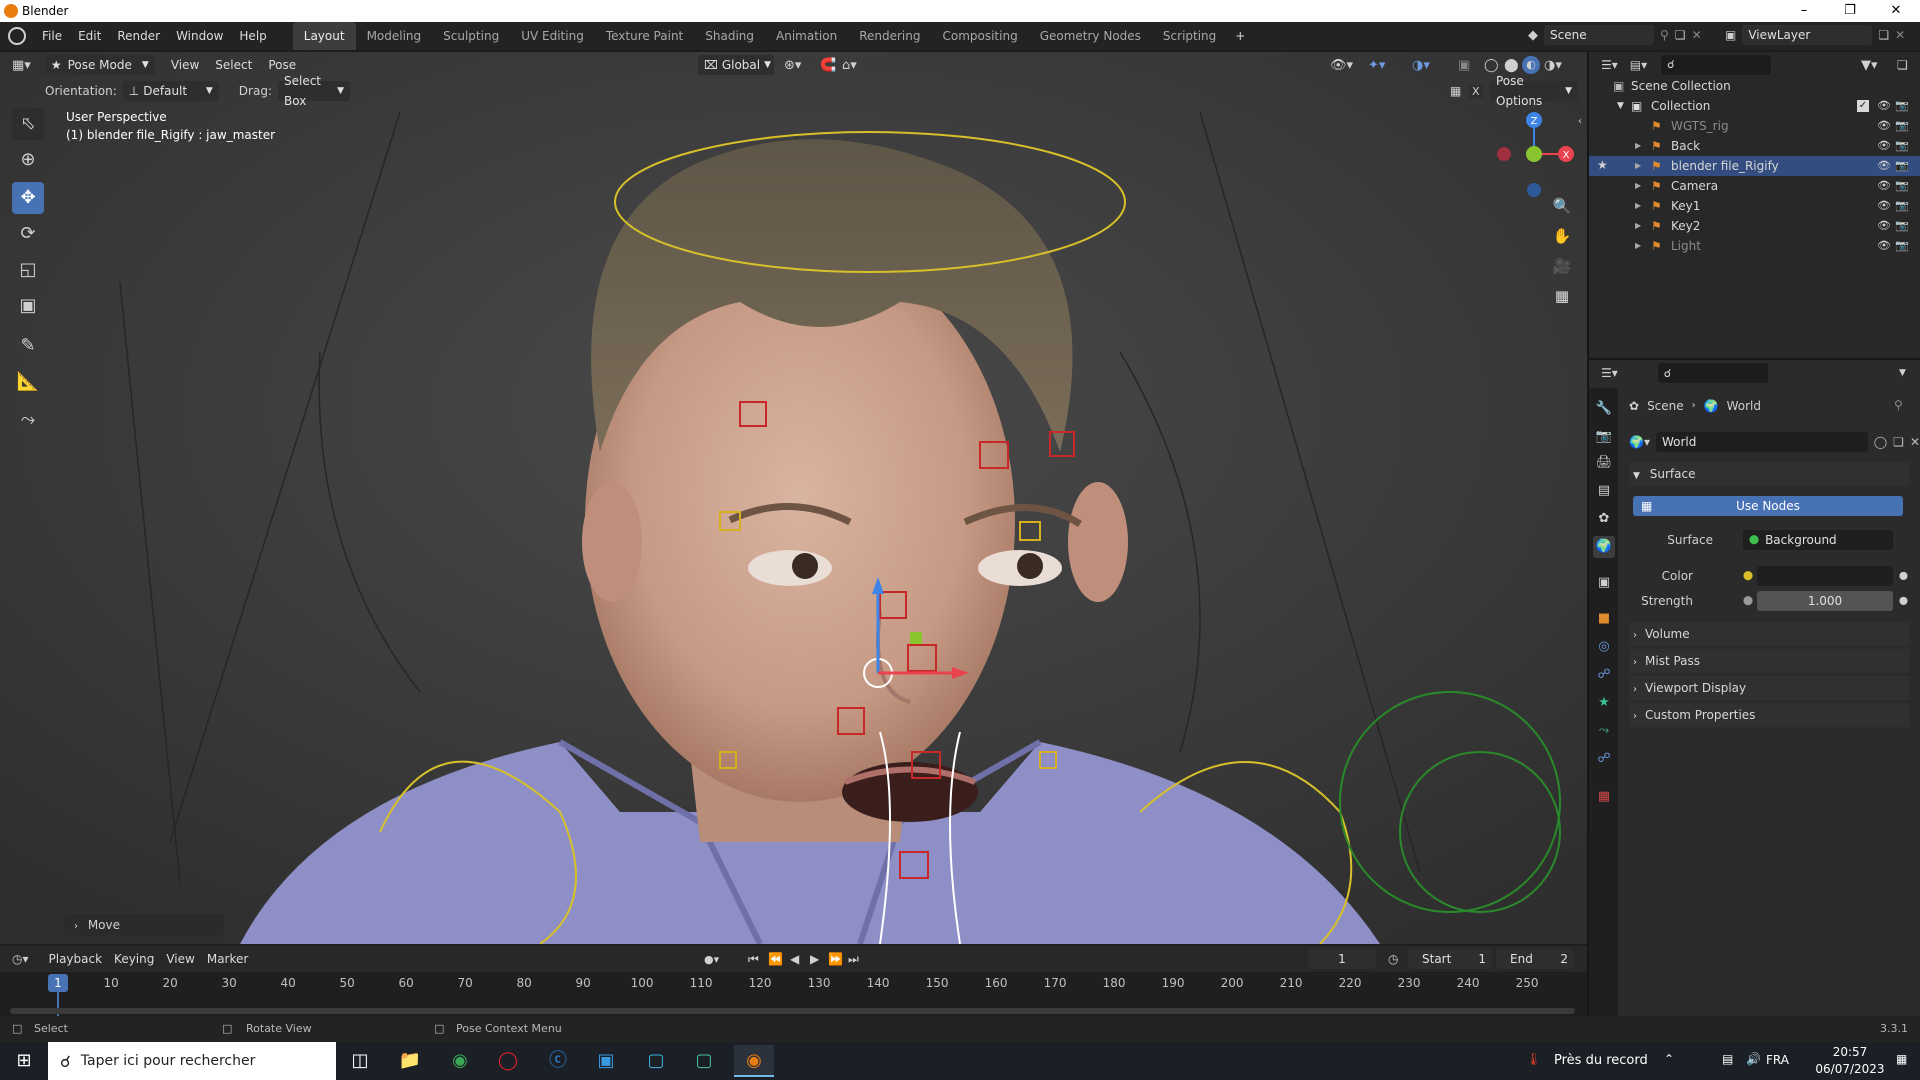  Describe the element at coordinates (394, 36) in the screenshot. I see `tab-modeling: Modeling` at that location.